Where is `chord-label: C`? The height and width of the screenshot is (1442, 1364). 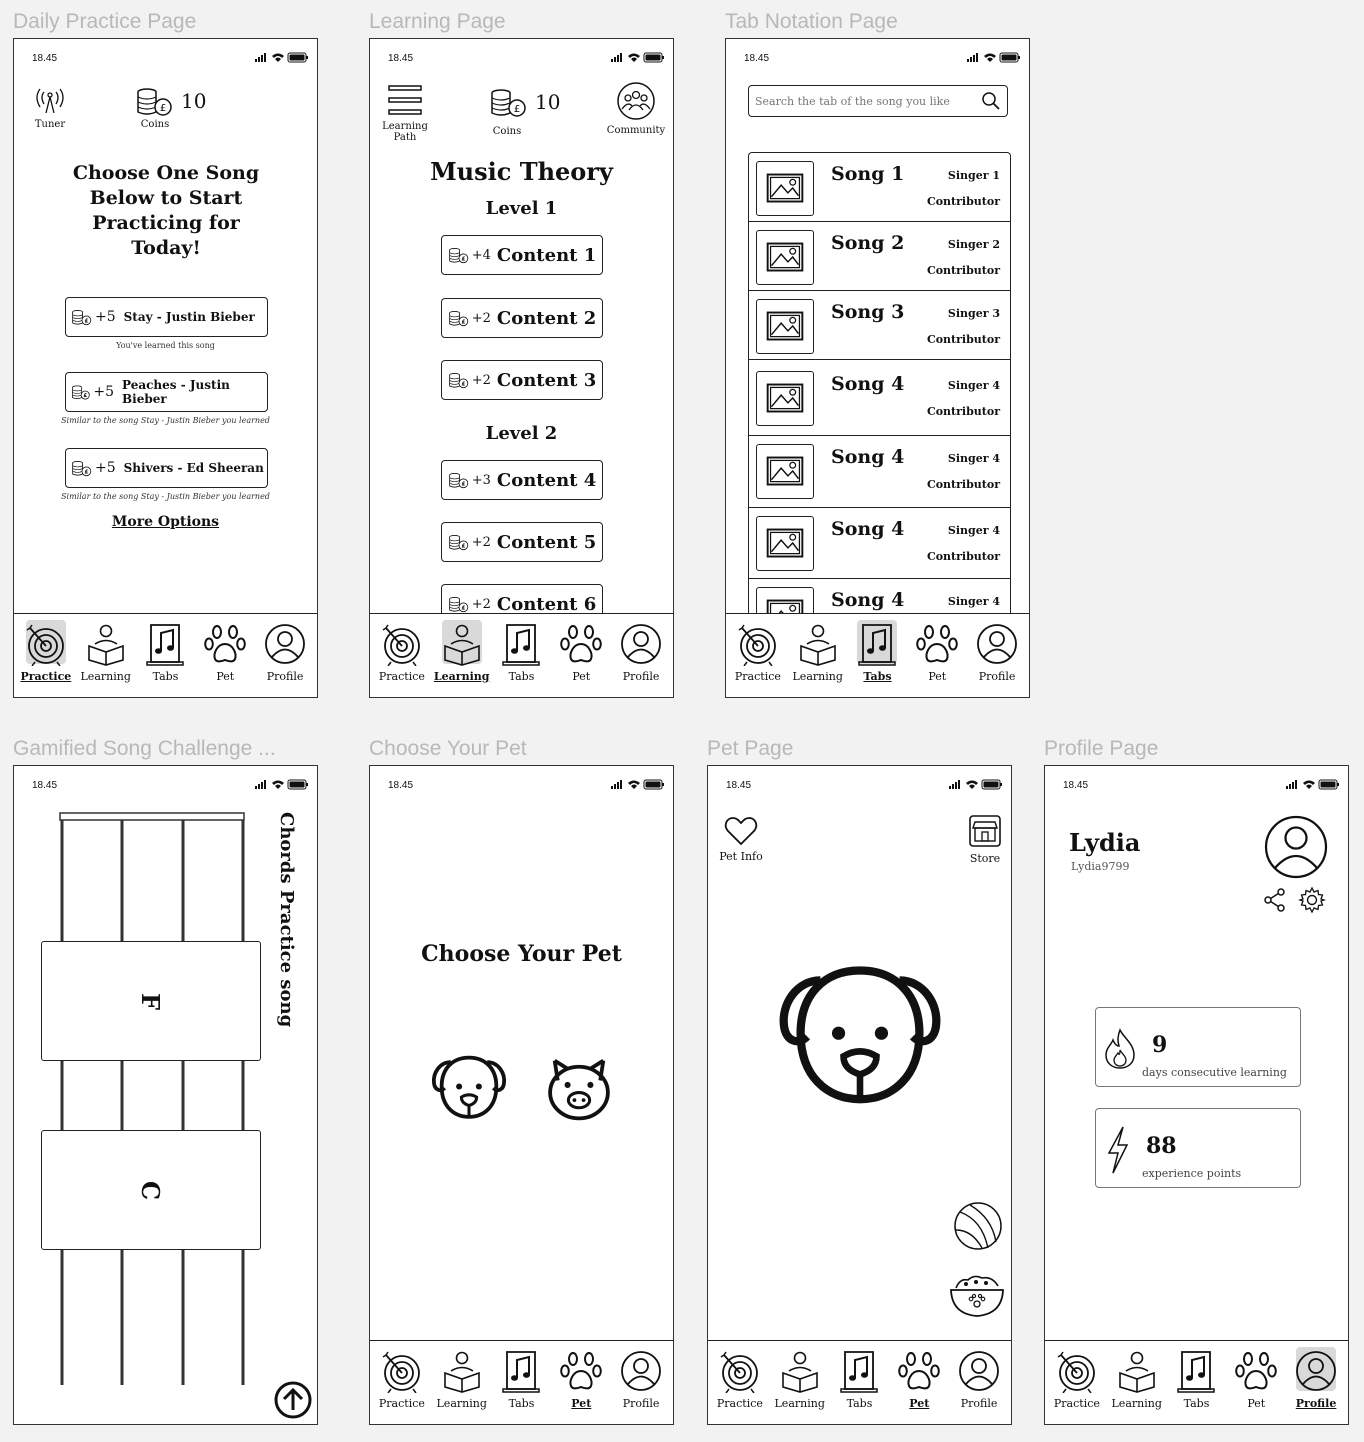
chord-label: C is located at coordinates (151, 1190).